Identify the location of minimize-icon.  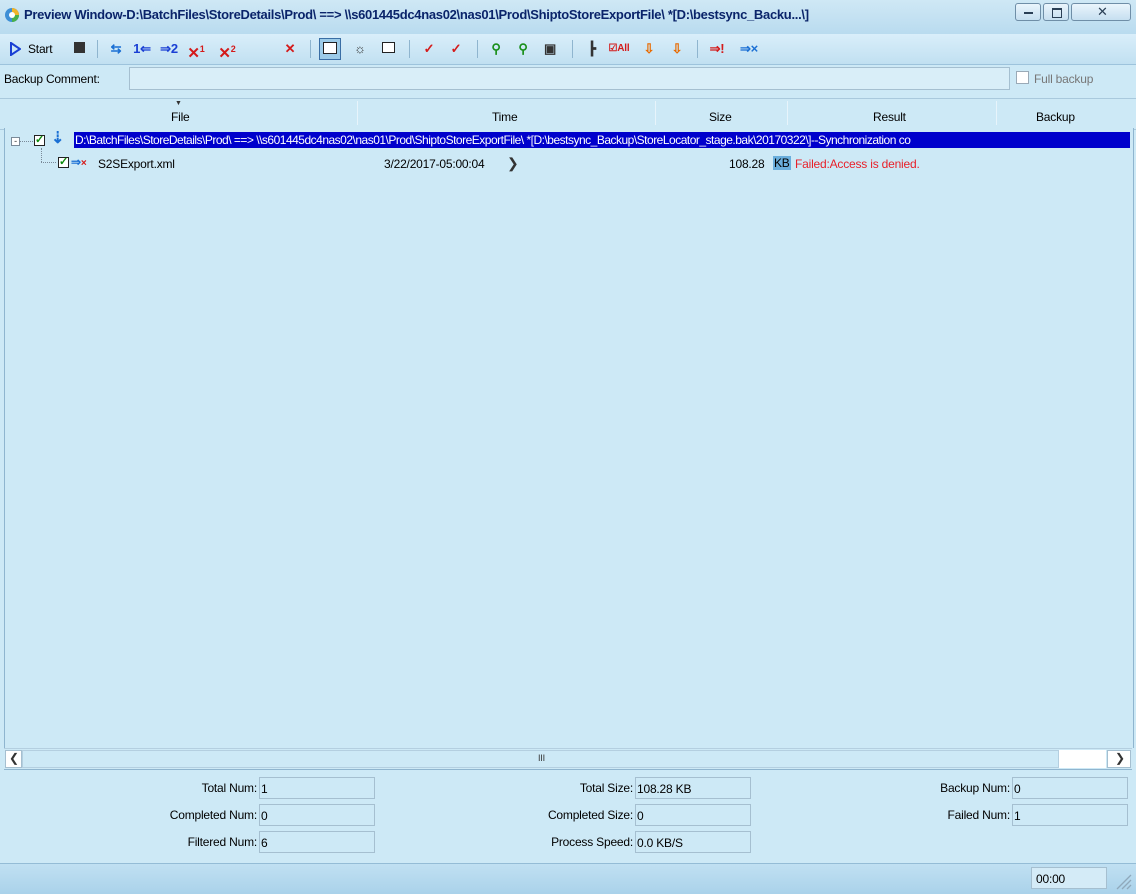
(1028, 13).